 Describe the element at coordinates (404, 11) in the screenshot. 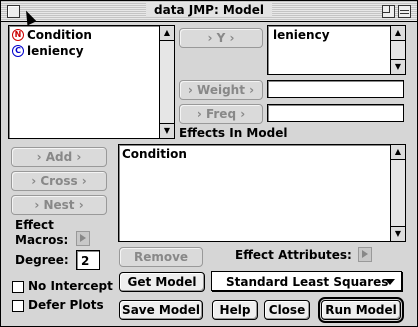

I see `collapse-box-icon` at that location.